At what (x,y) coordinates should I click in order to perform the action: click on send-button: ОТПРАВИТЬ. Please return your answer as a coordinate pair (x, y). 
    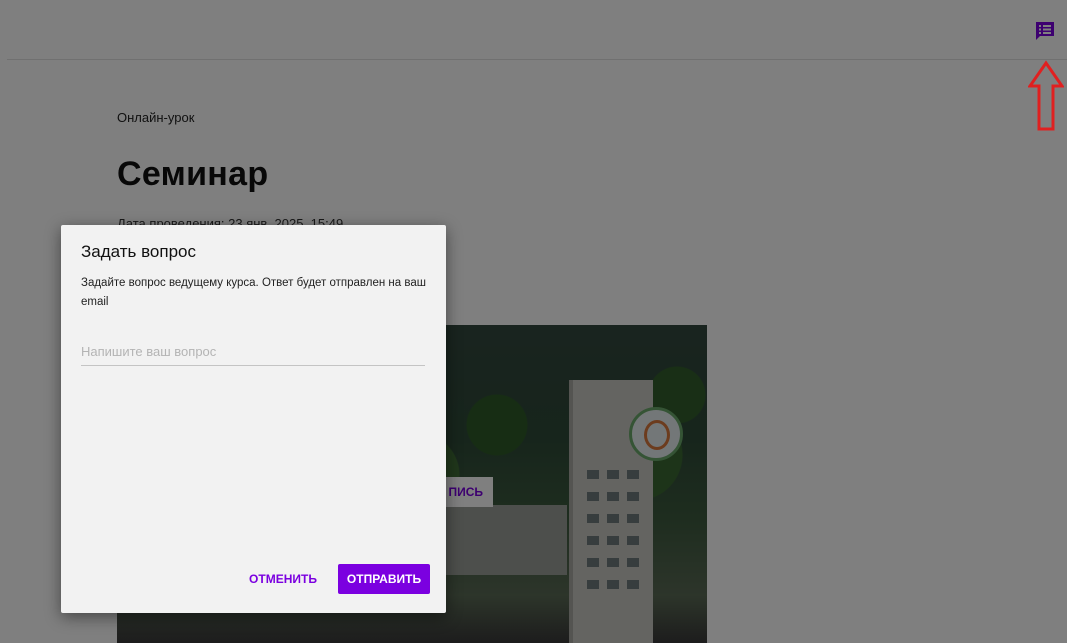
    Looking at the image, I should click on (384, 579).